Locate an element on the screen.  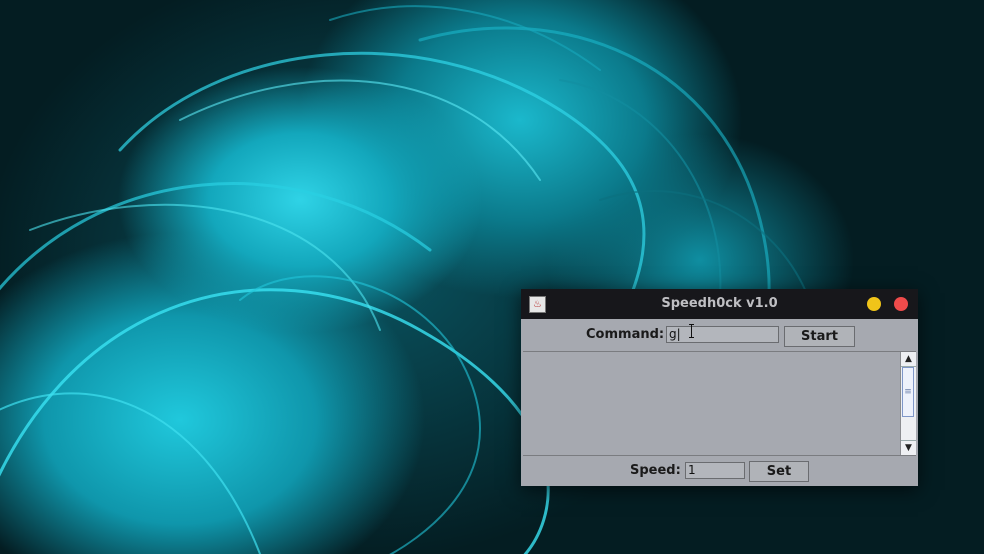
minimize-button is located at coordinates (874, 304).